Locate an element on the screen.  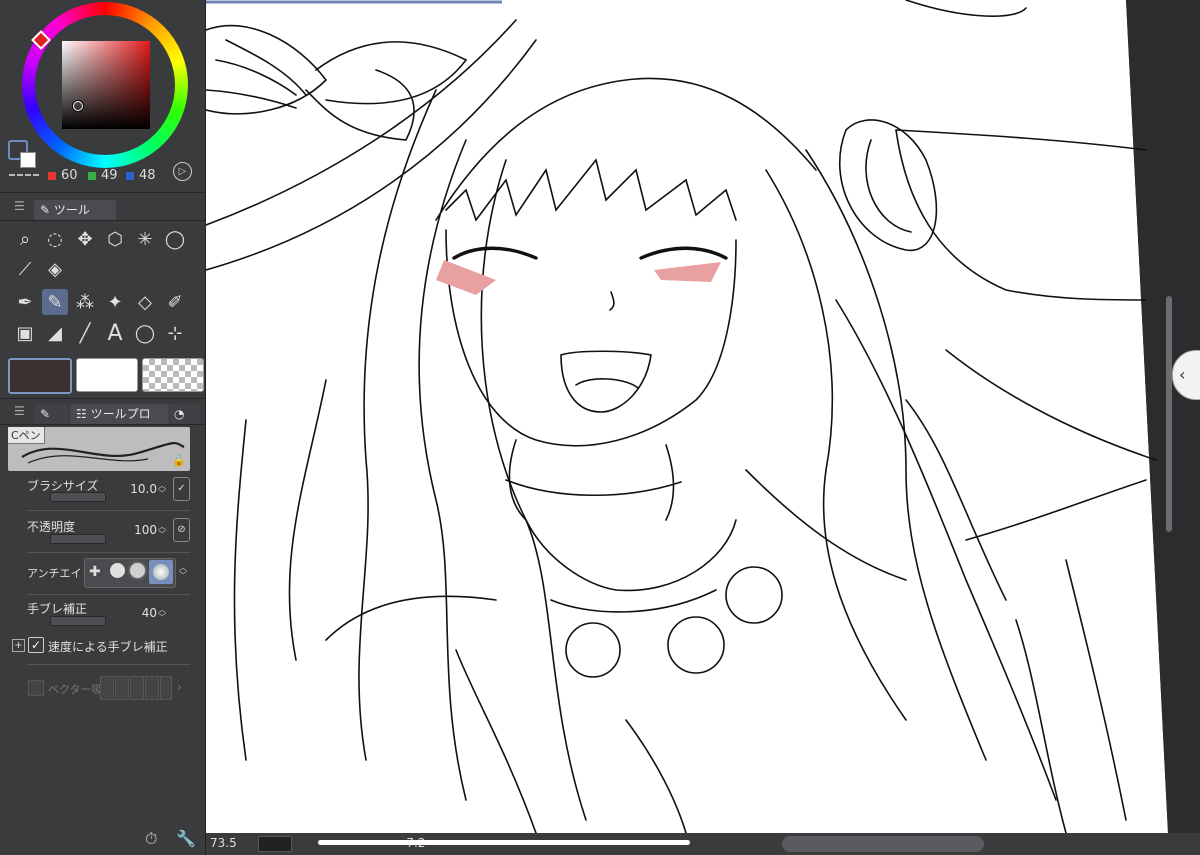
pencil-icon: ✎ is located at coordinates (55, 302).